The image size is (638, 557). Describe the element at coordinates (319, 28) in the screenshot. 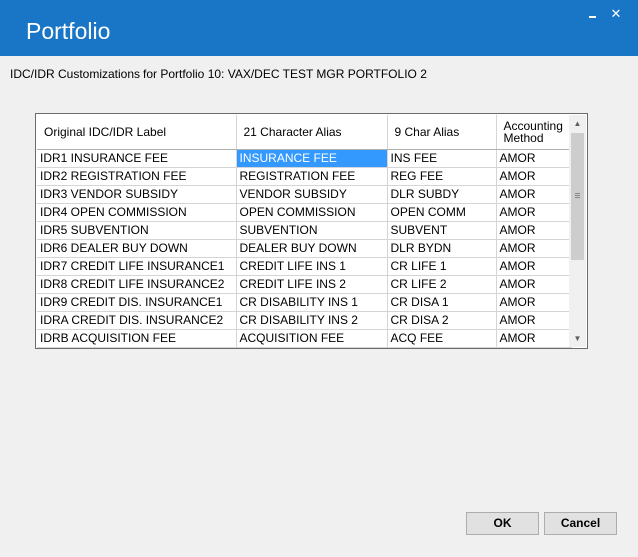

I see `title-bar: Portfolio ✕` at that location.